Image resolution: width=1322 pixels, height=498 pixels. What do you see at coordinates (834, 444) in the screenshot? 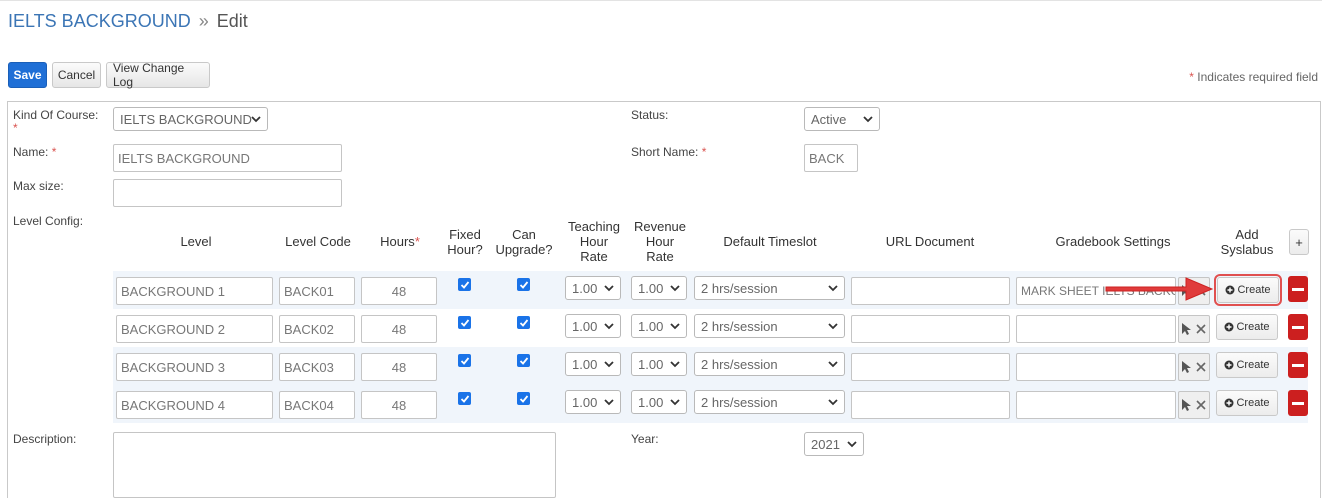
I see `year-select: 2021` at bounding box center [834, 444].